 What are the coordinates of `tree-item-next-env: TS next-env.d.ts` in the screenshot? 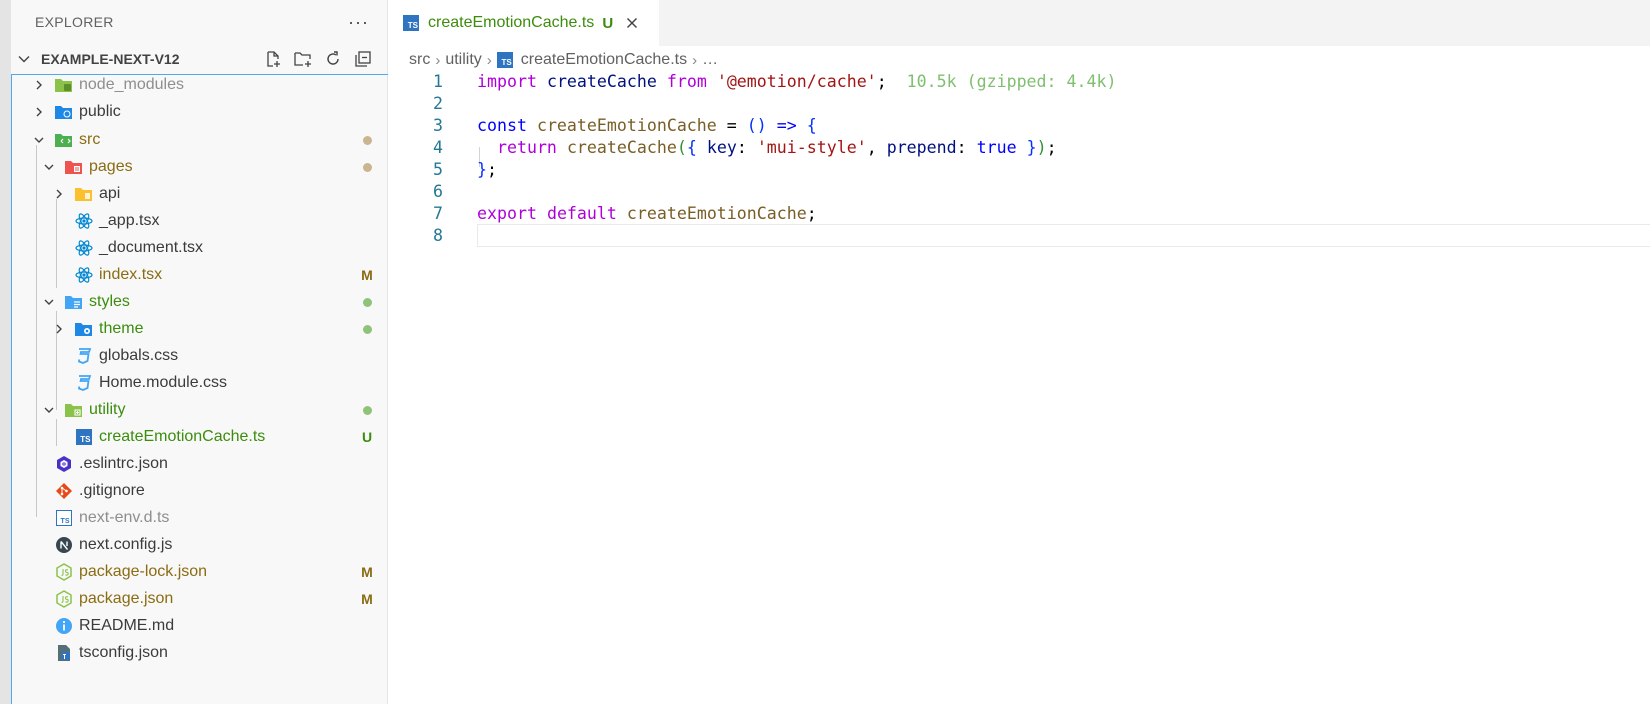 It's located at (200, 518).